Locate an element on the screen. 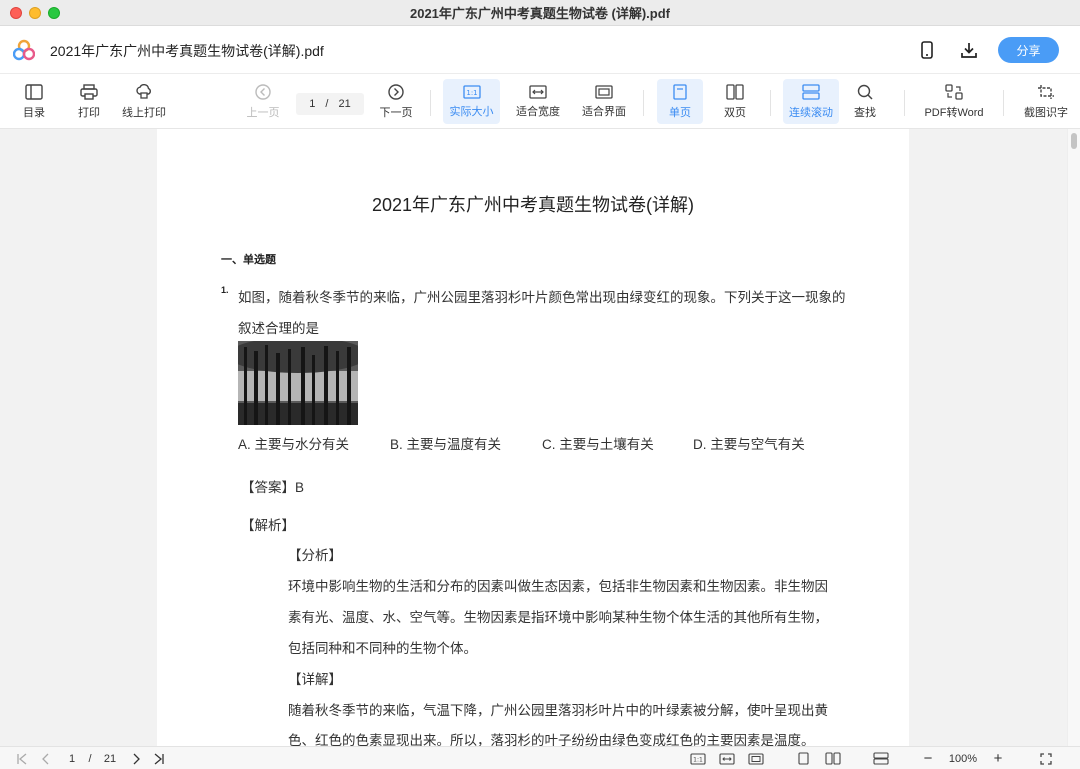 Image resolution: width=1080 pixels, height=769 pixels. first-page-icon is located at coordinates (22, 758).